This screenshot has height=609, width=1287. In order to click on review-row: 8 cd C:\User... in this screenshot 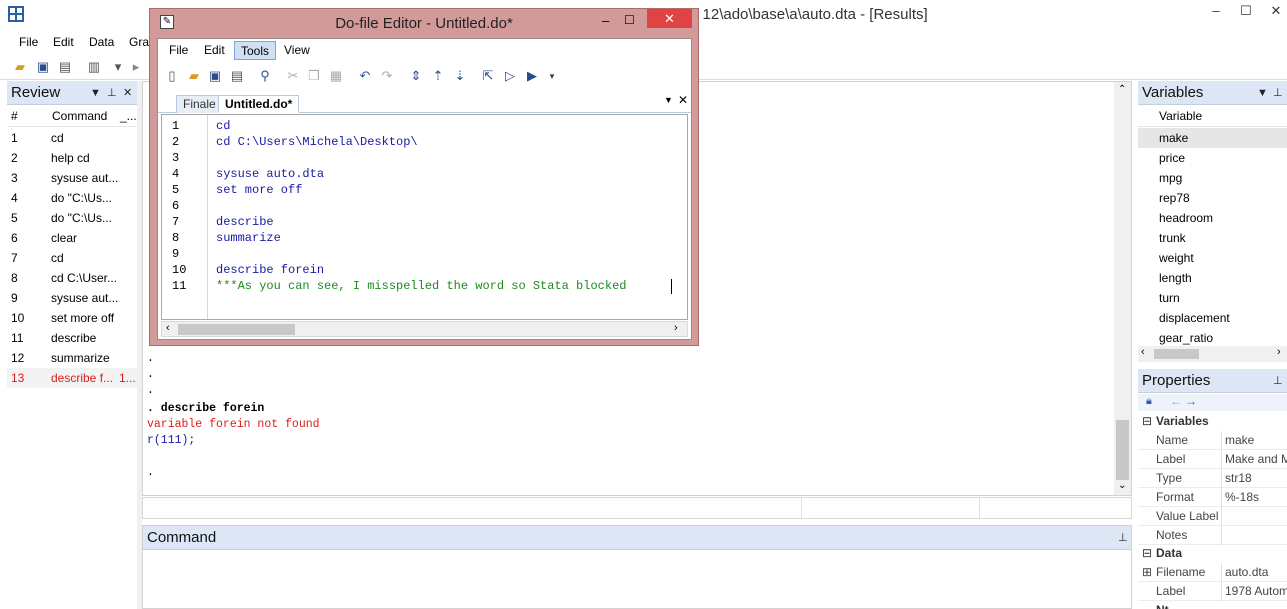, I will do `click(72, 278)`.